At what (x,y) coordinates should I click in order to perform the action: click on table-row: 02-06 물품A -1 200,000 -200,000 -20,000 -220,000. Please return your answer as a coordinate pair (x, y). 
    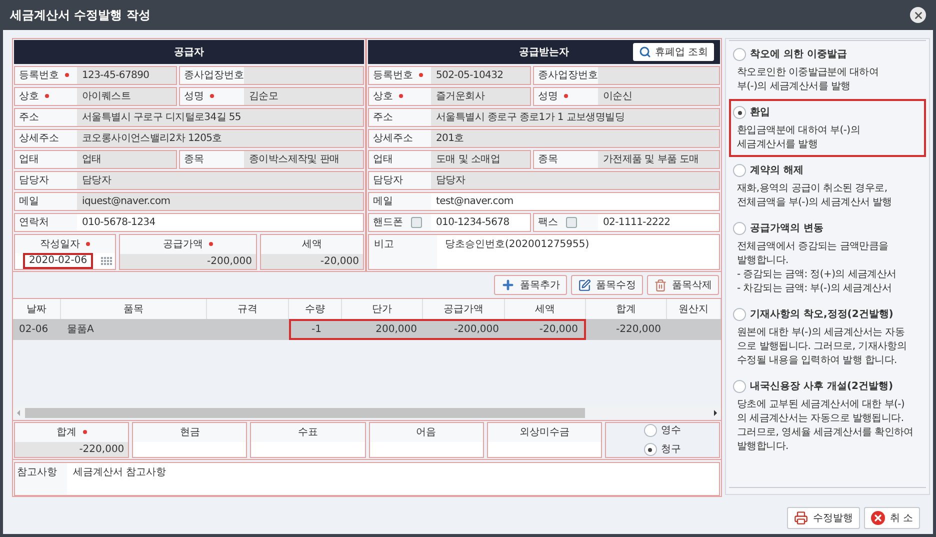
    Looking at the image, I should click on (367, 329).